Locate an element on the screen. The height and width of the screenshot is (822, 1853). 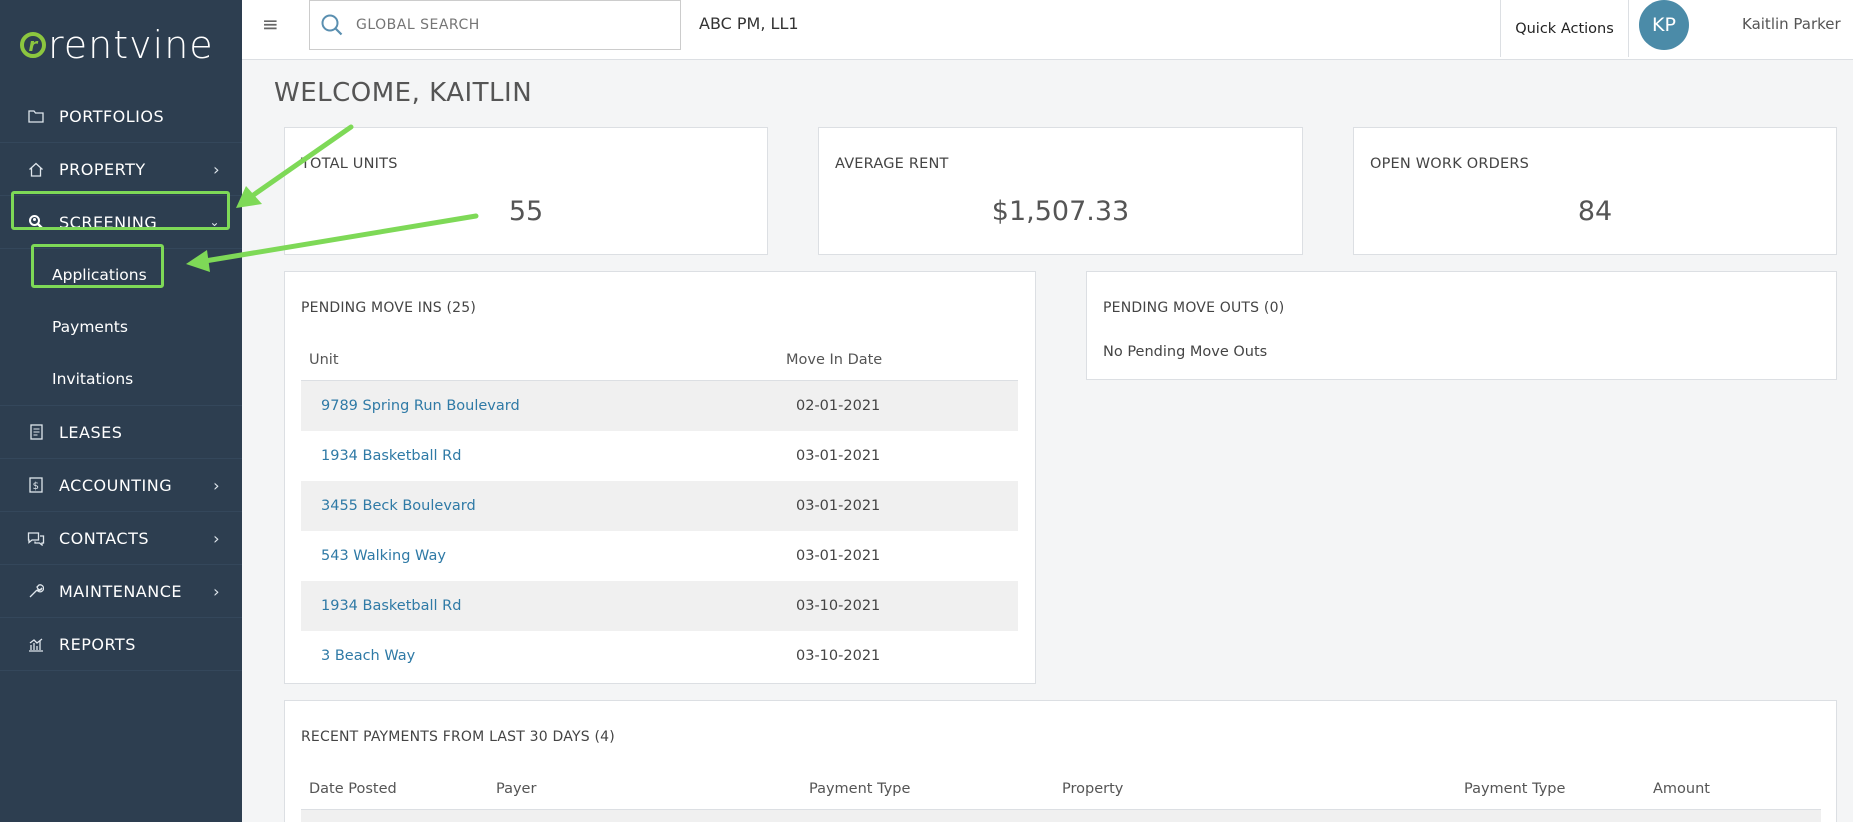
unit-link: 3 Beach Way is located at coordinates (368, 656).